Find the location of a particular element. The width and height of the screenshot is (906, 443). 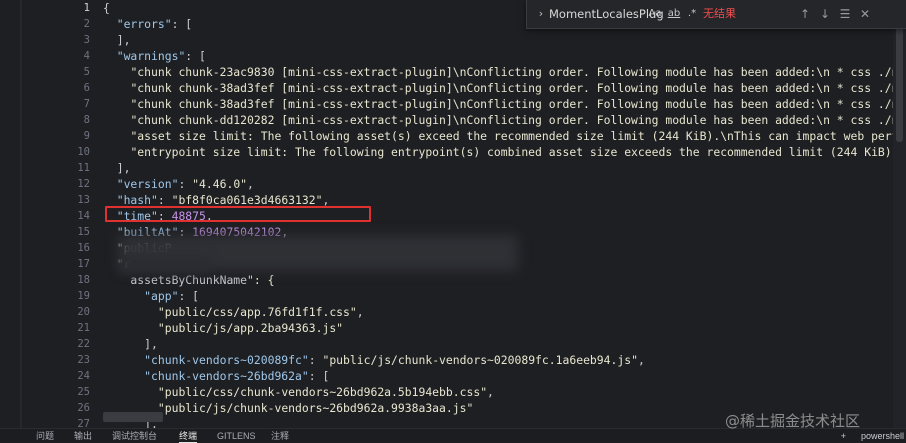

match-word-toggle: ab is located at coordinates (674, 14).